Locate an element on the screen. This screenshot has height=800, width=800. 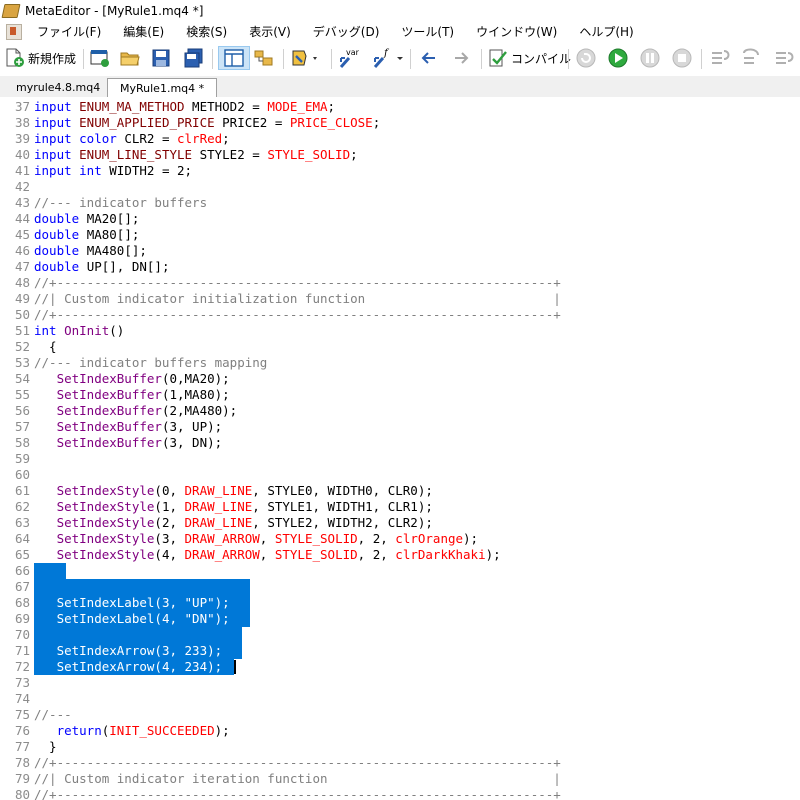
code-line: 56 SetIndexBuffer(2,MA480); is located at coordinates (400, 411).